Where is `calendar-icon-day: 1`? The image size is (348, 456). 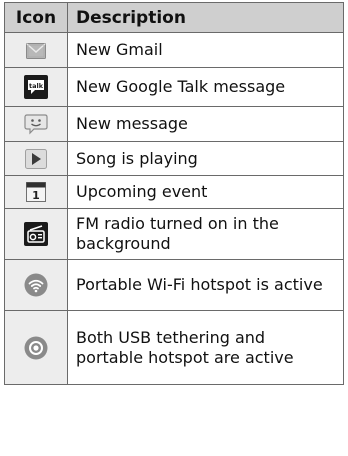
calendar-icon-day: 1 is located at coordinates (36, 195).